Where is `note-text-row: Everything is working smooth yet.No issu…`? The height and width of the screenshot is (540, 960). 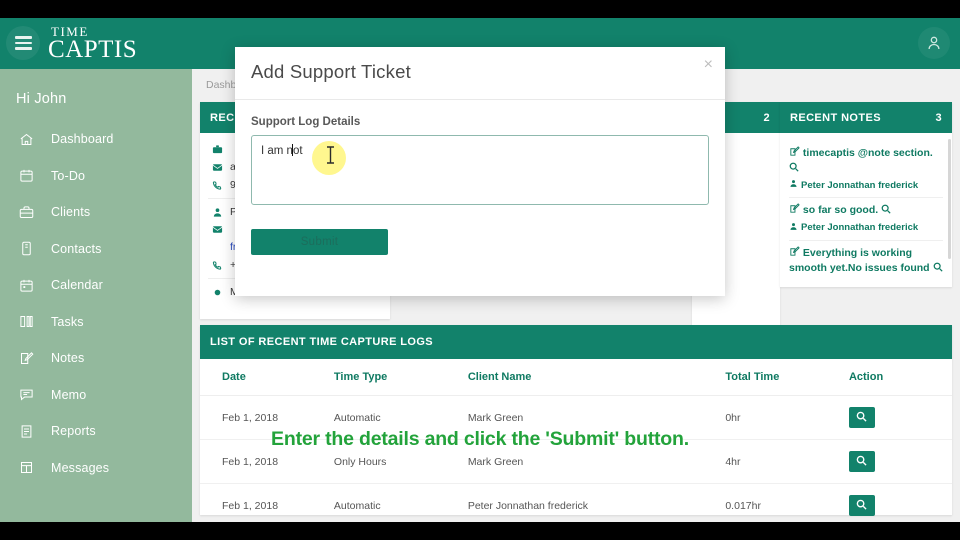 note-text-row: Everything is working smooth yet.No issu… is located at coordinates (866, 260).